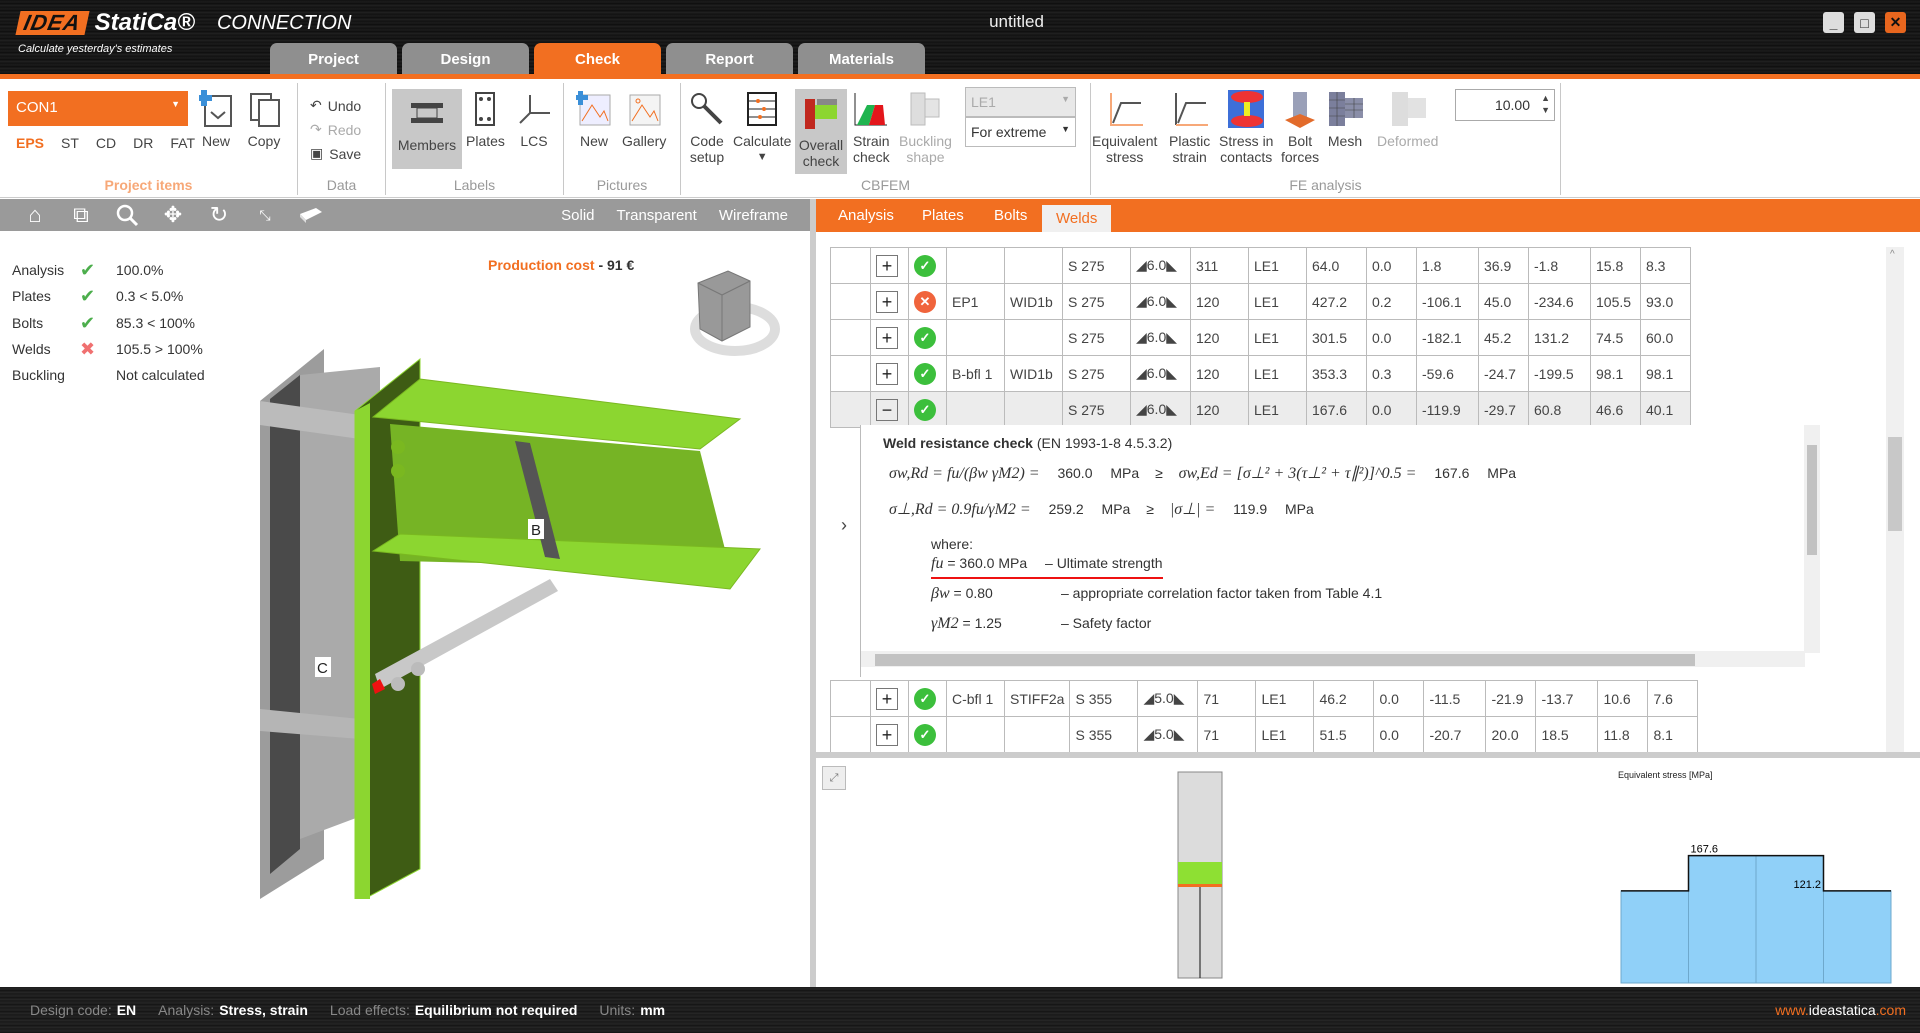 The height and width of the screenshot is (1033, 1920). Describe the element at coordinates (597, 59) in the screenshot. I see `tab-check: Check` at that location.